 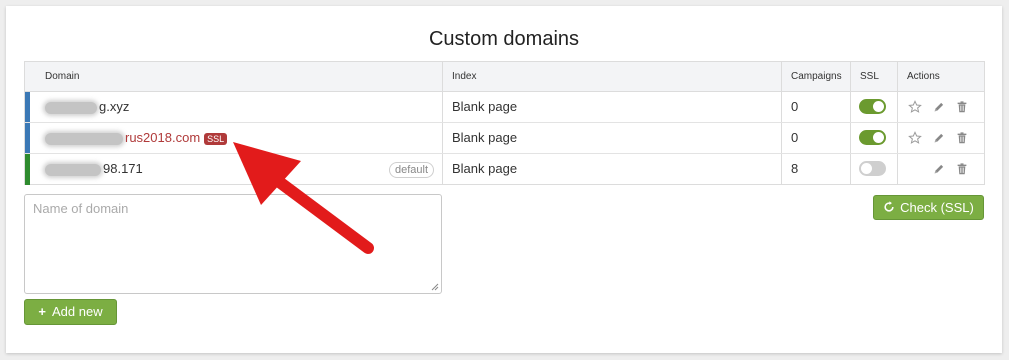 What do you see at coordinates (62, 76) in the screenshot?
I see `column-header-domain: Domain` at bounding box center [62, 76].